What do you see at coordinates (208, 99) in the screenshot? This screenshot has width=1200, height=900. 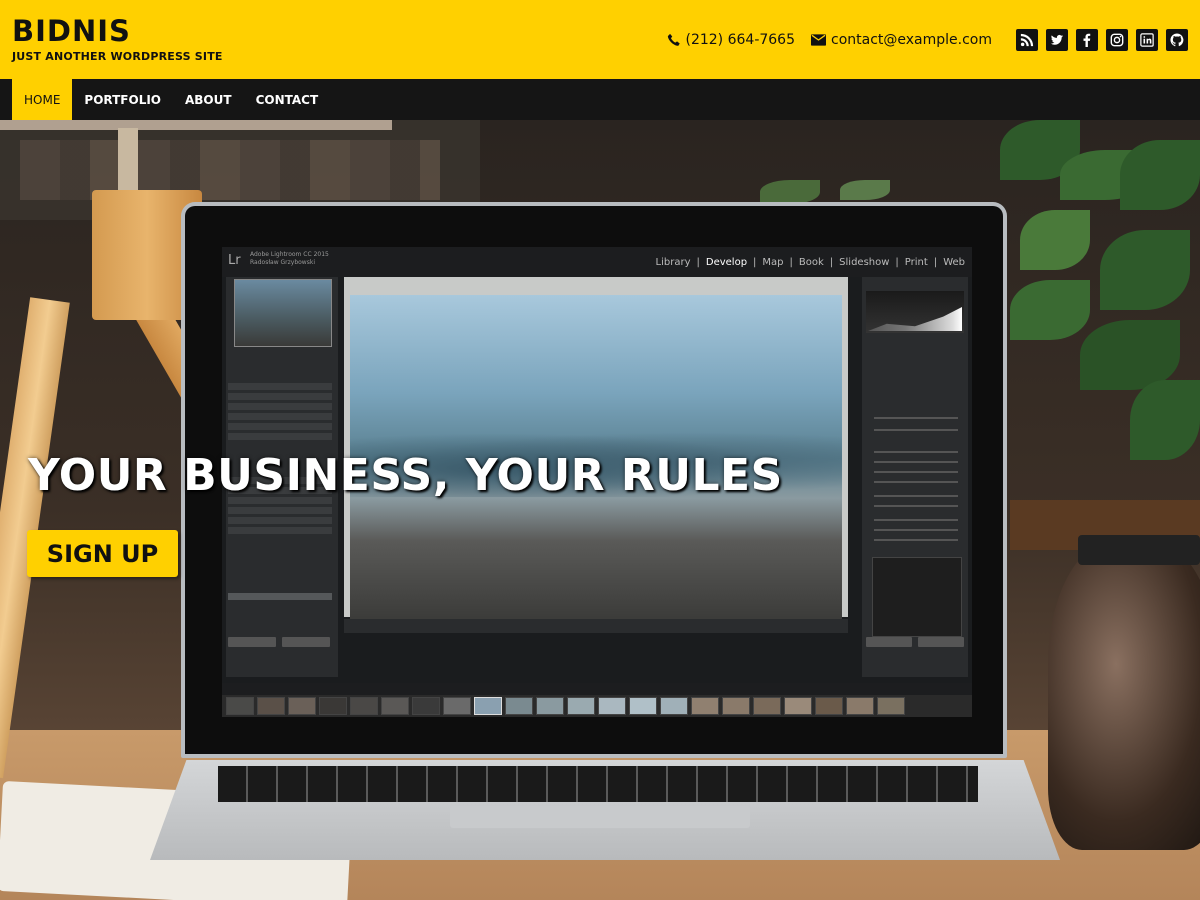 I see `nav-item-about: ABOUT` at bounding box center [208, 99].